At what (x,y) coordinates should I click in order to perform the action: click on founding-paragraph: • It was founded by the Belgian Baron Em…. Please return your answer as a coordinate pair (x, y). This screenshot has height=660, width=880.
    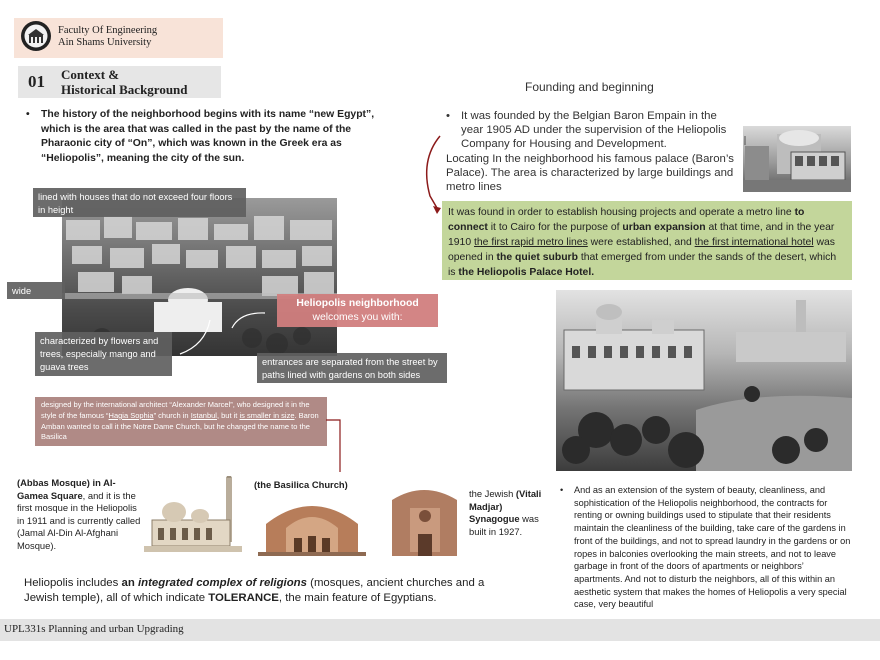
    Looking at the image, I should click on (594, 151).